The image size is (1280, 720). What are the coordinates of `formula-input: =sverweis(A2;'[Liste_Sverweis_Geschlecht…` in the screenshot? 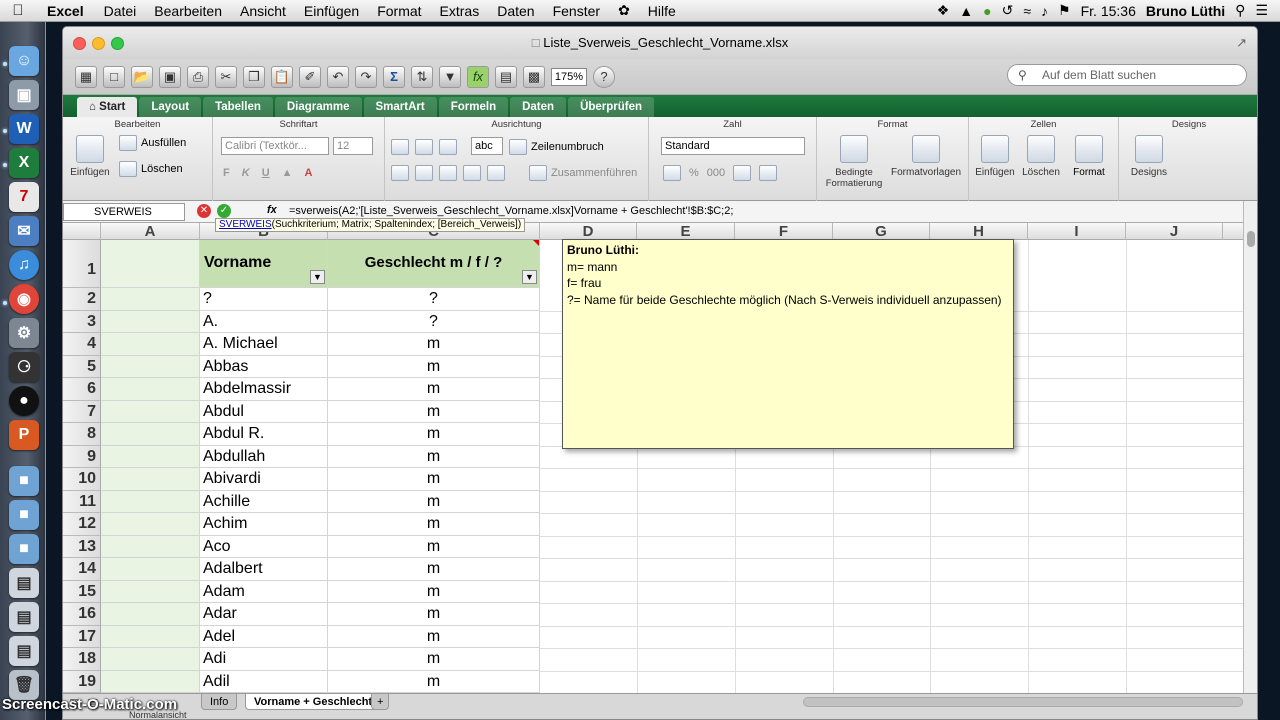 It's located at (511, 211).